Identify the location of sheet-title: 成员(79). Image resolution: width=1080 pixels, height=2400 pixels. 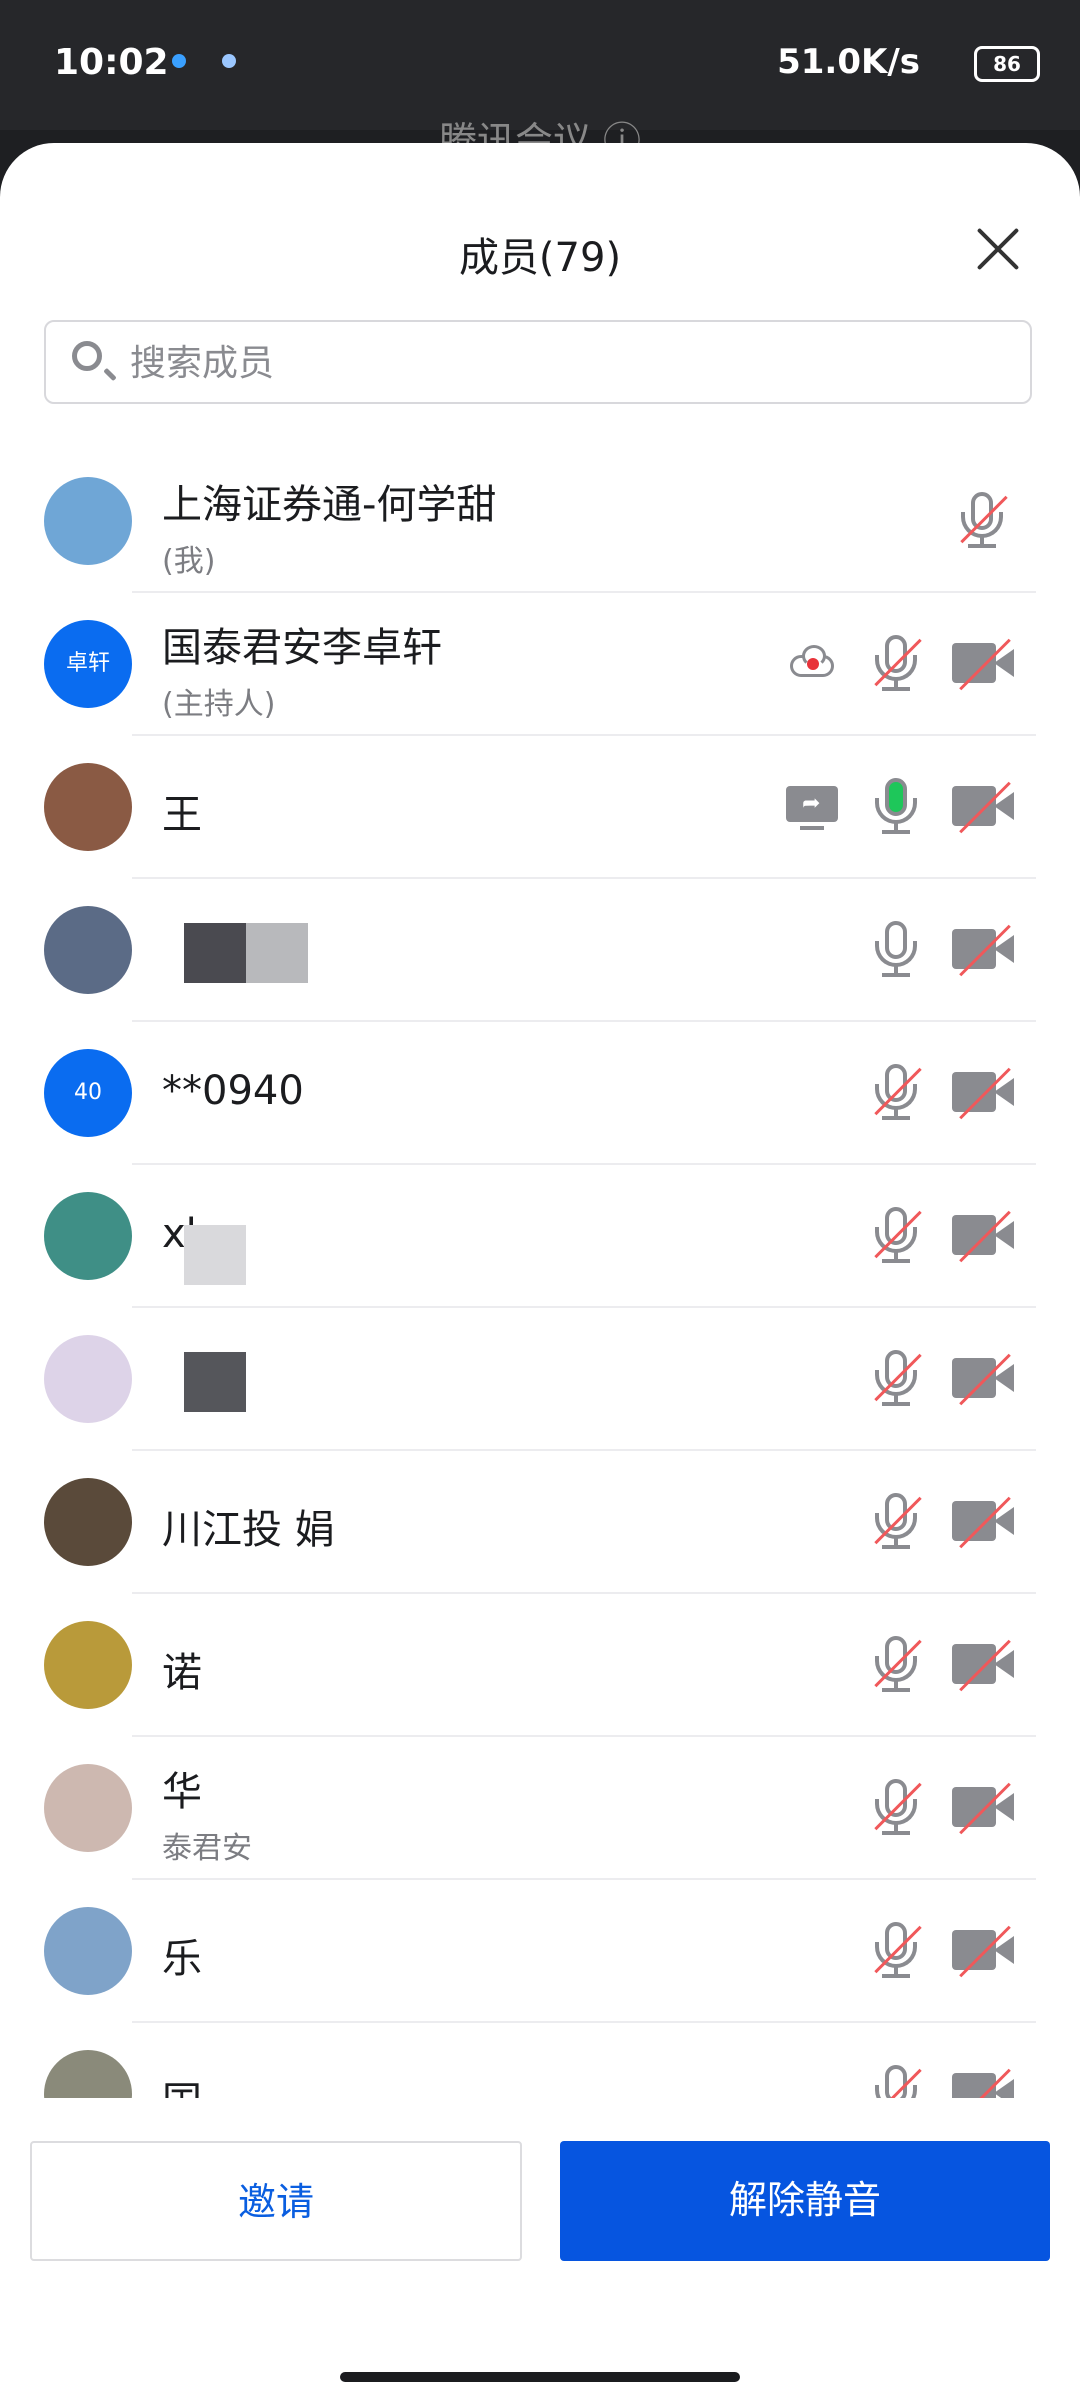
(540, 258).